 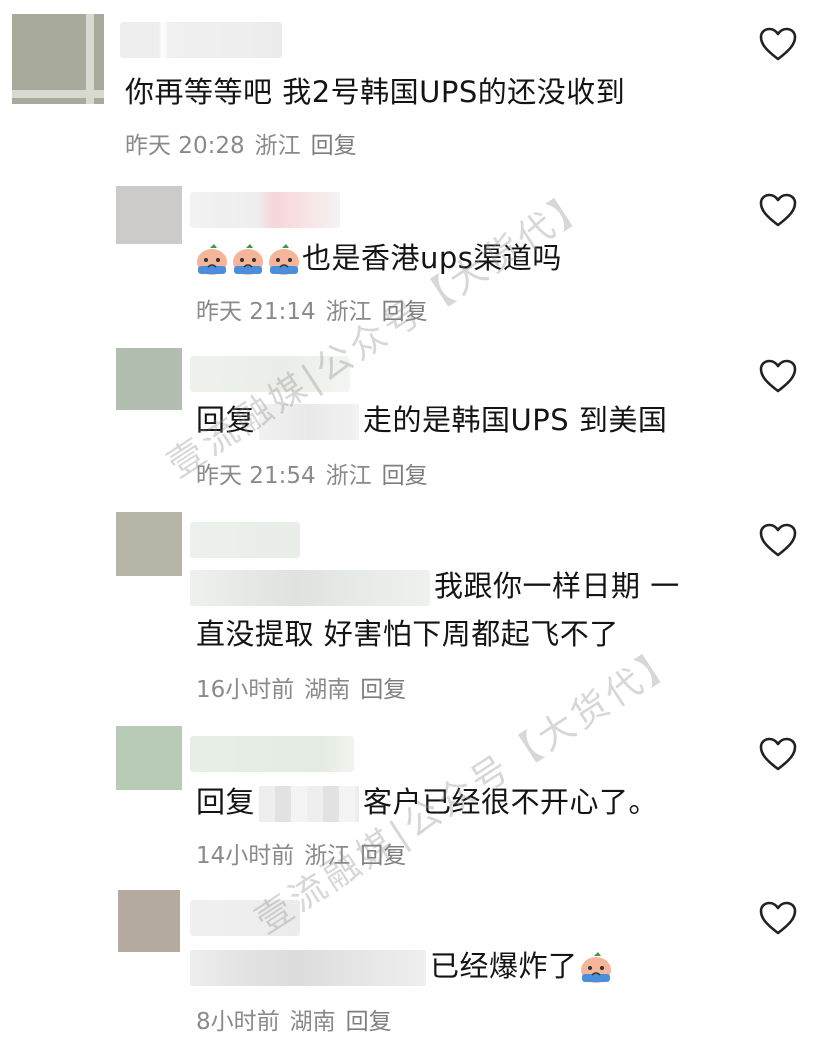 I want to click on comment-location: 湖南, so click(x=312, y=1022).